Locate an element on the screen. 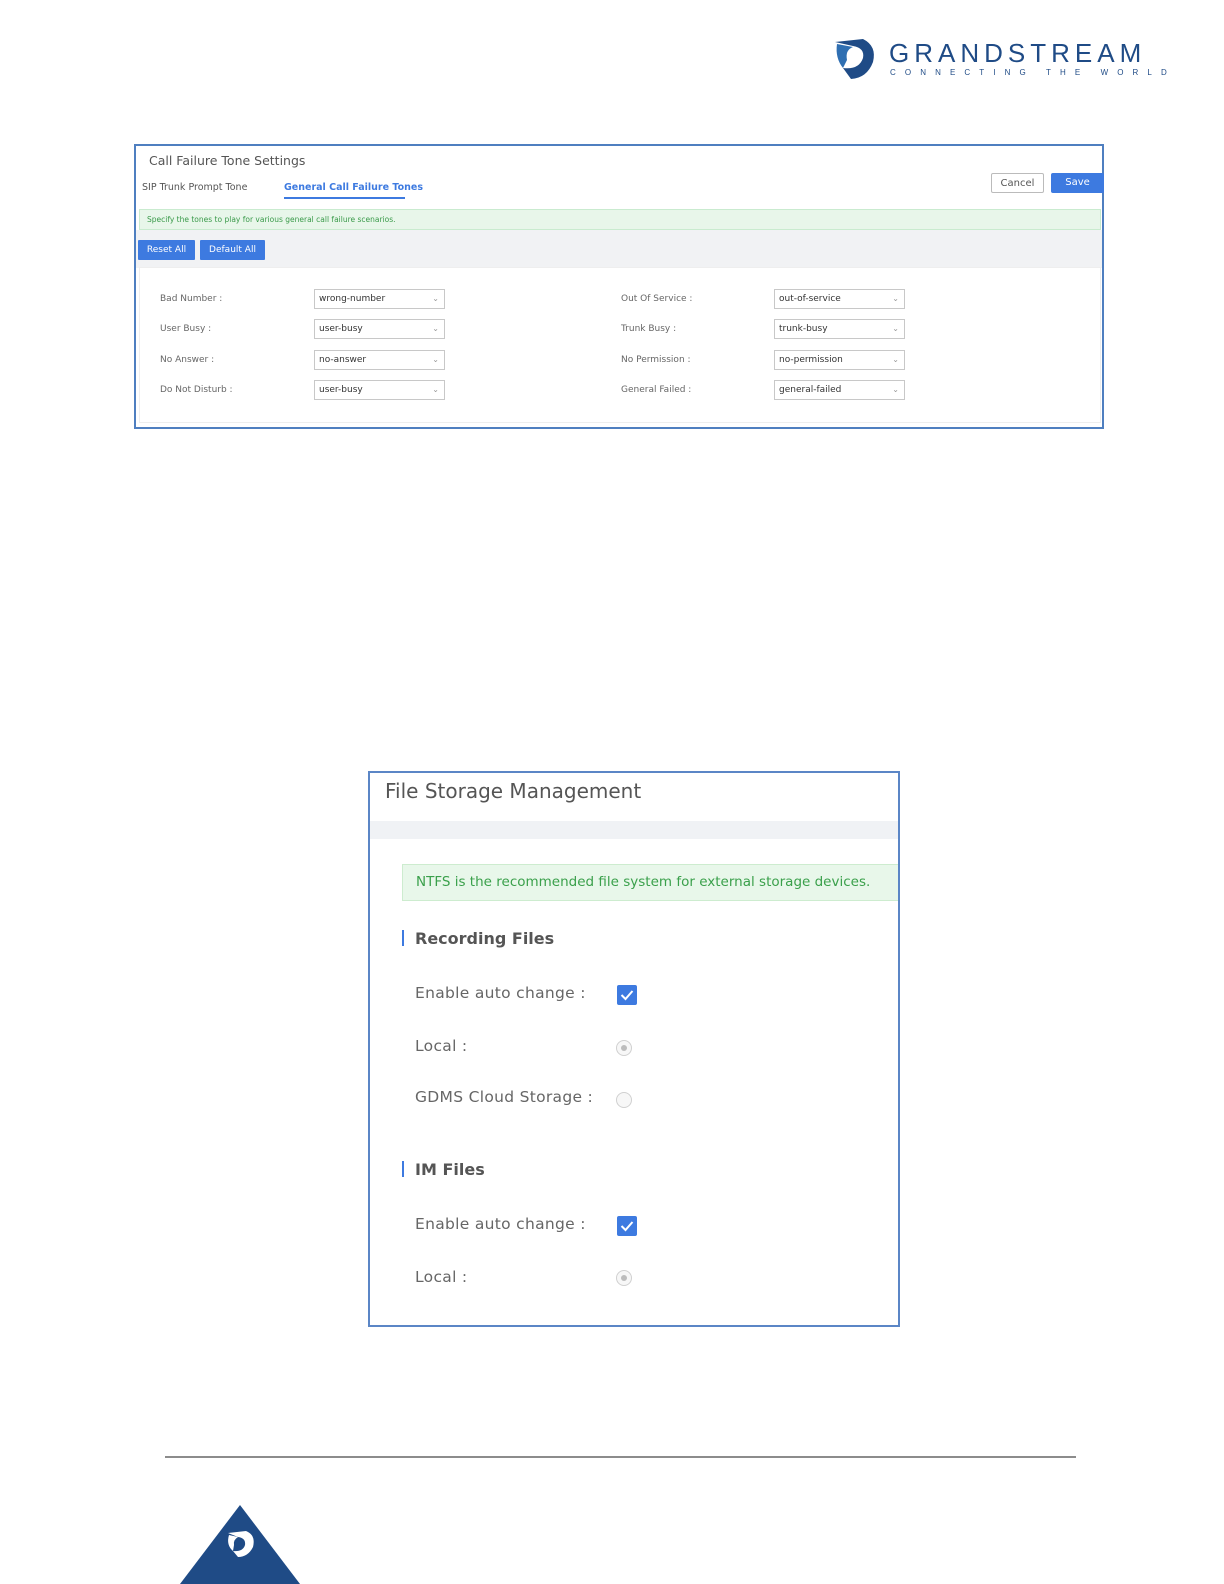  general-failed-select: general-failed ⌄ is located at coordinates (839, 390).